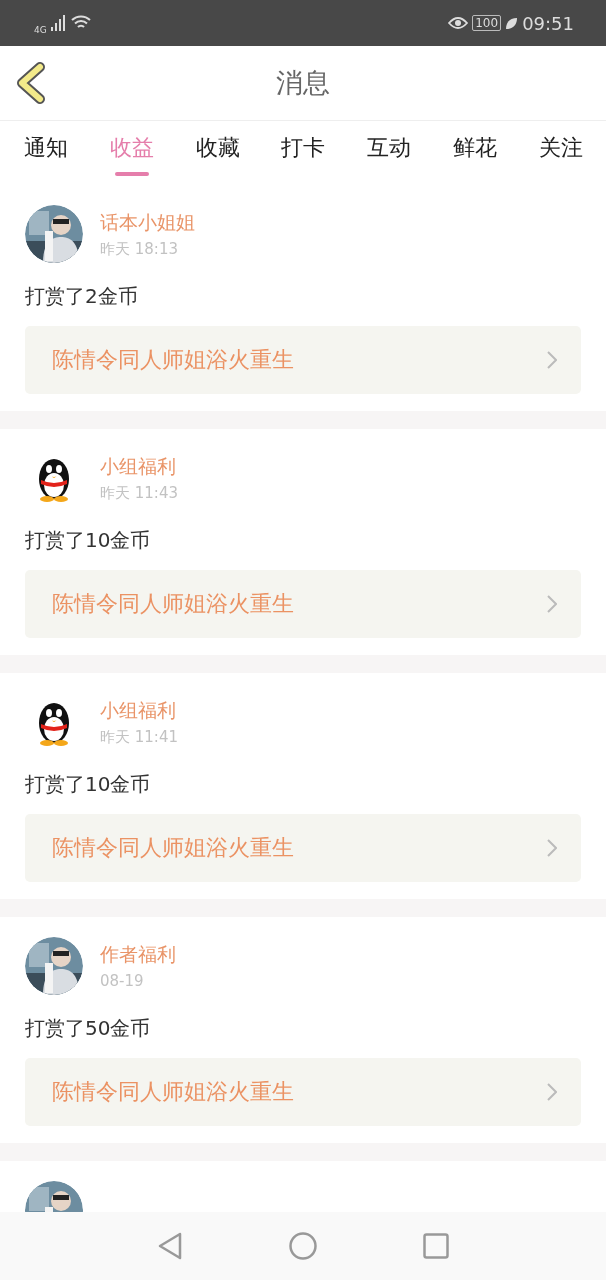  I want to click on recents-button, so click(436, 1246).